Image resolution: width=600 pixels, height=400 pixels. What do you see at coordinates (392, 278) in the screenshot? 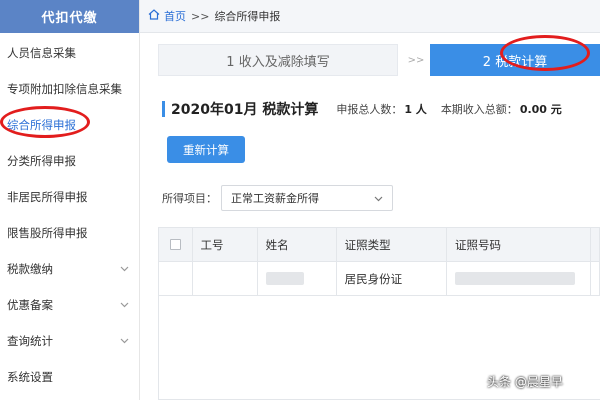
I see `id-type-cell: 居民身份证` at bounding box center [392, 278].